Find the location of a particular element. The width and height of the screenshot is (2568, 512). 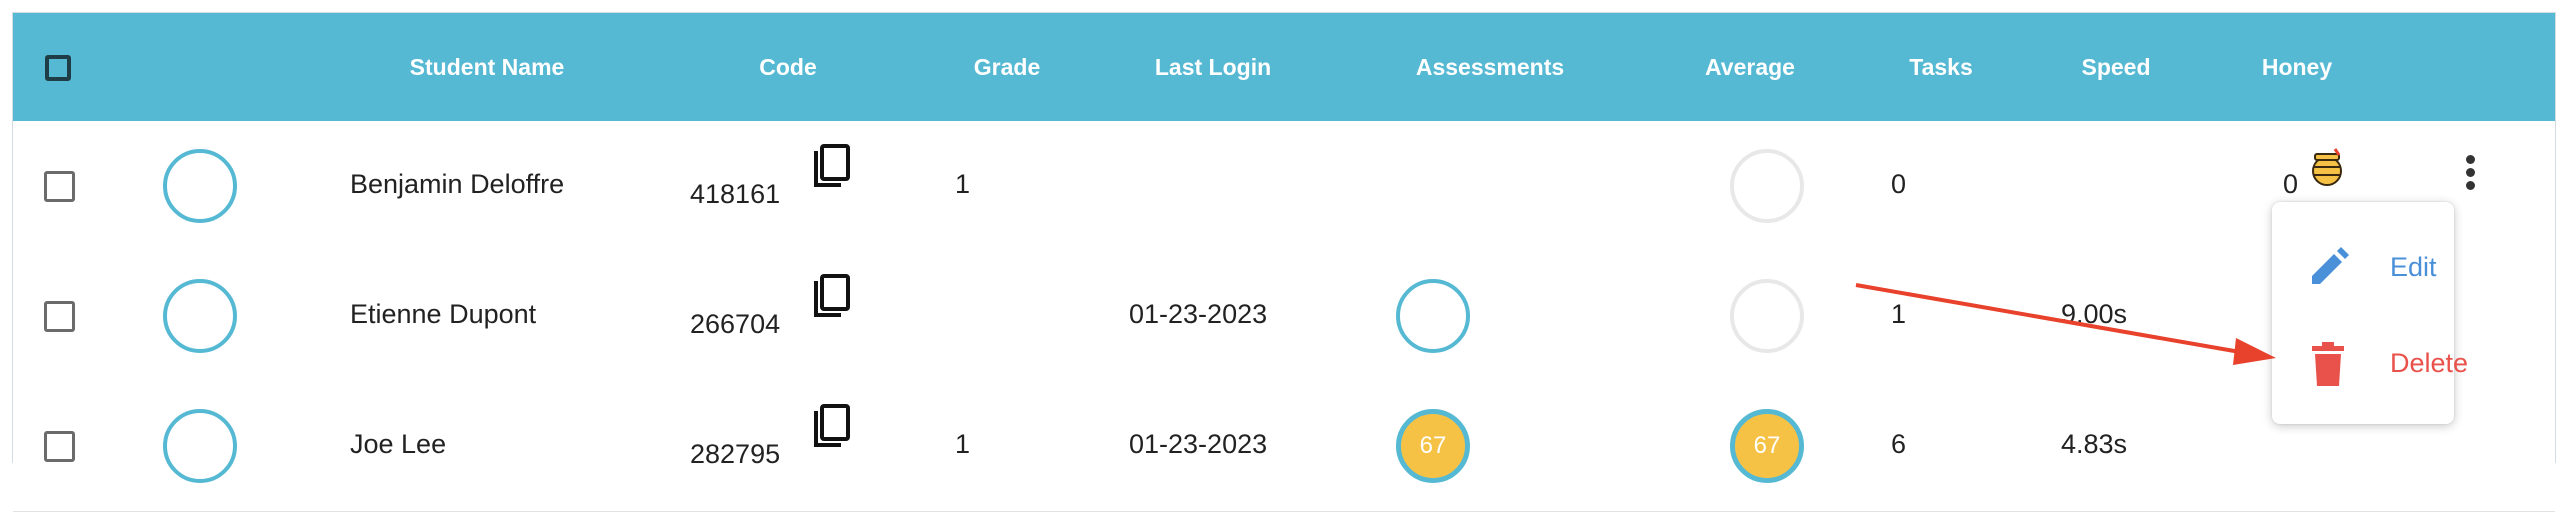

col-code: Code is located at coordinates (788, 67).